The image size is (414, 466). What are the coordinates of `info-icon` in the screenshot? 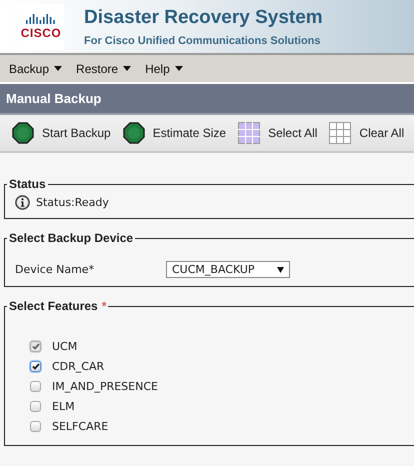 It's located at (22, 202).